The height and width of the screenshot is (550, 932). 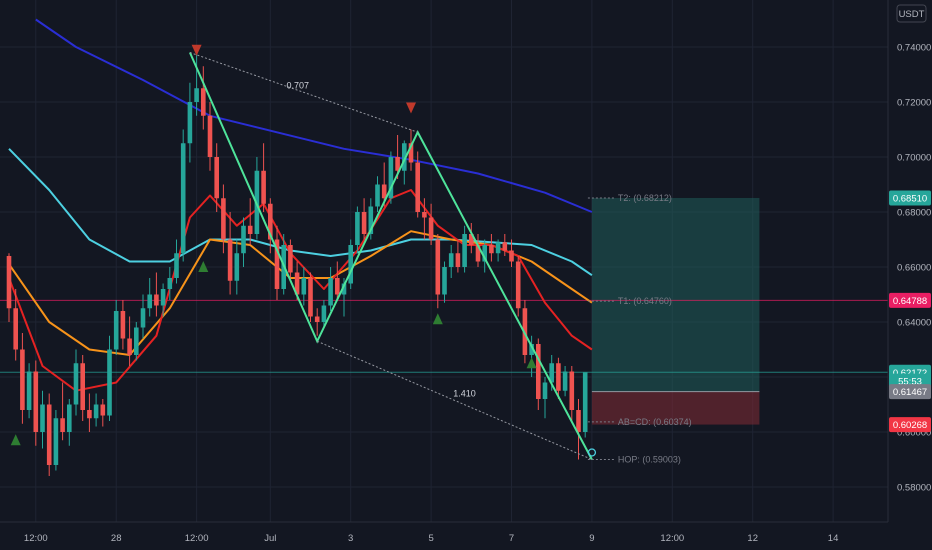 What do you see at coordinates (649, 460) in the screenshot?
I see `level-label: HOP: (0.59003)` at bounding box center [649, 460].